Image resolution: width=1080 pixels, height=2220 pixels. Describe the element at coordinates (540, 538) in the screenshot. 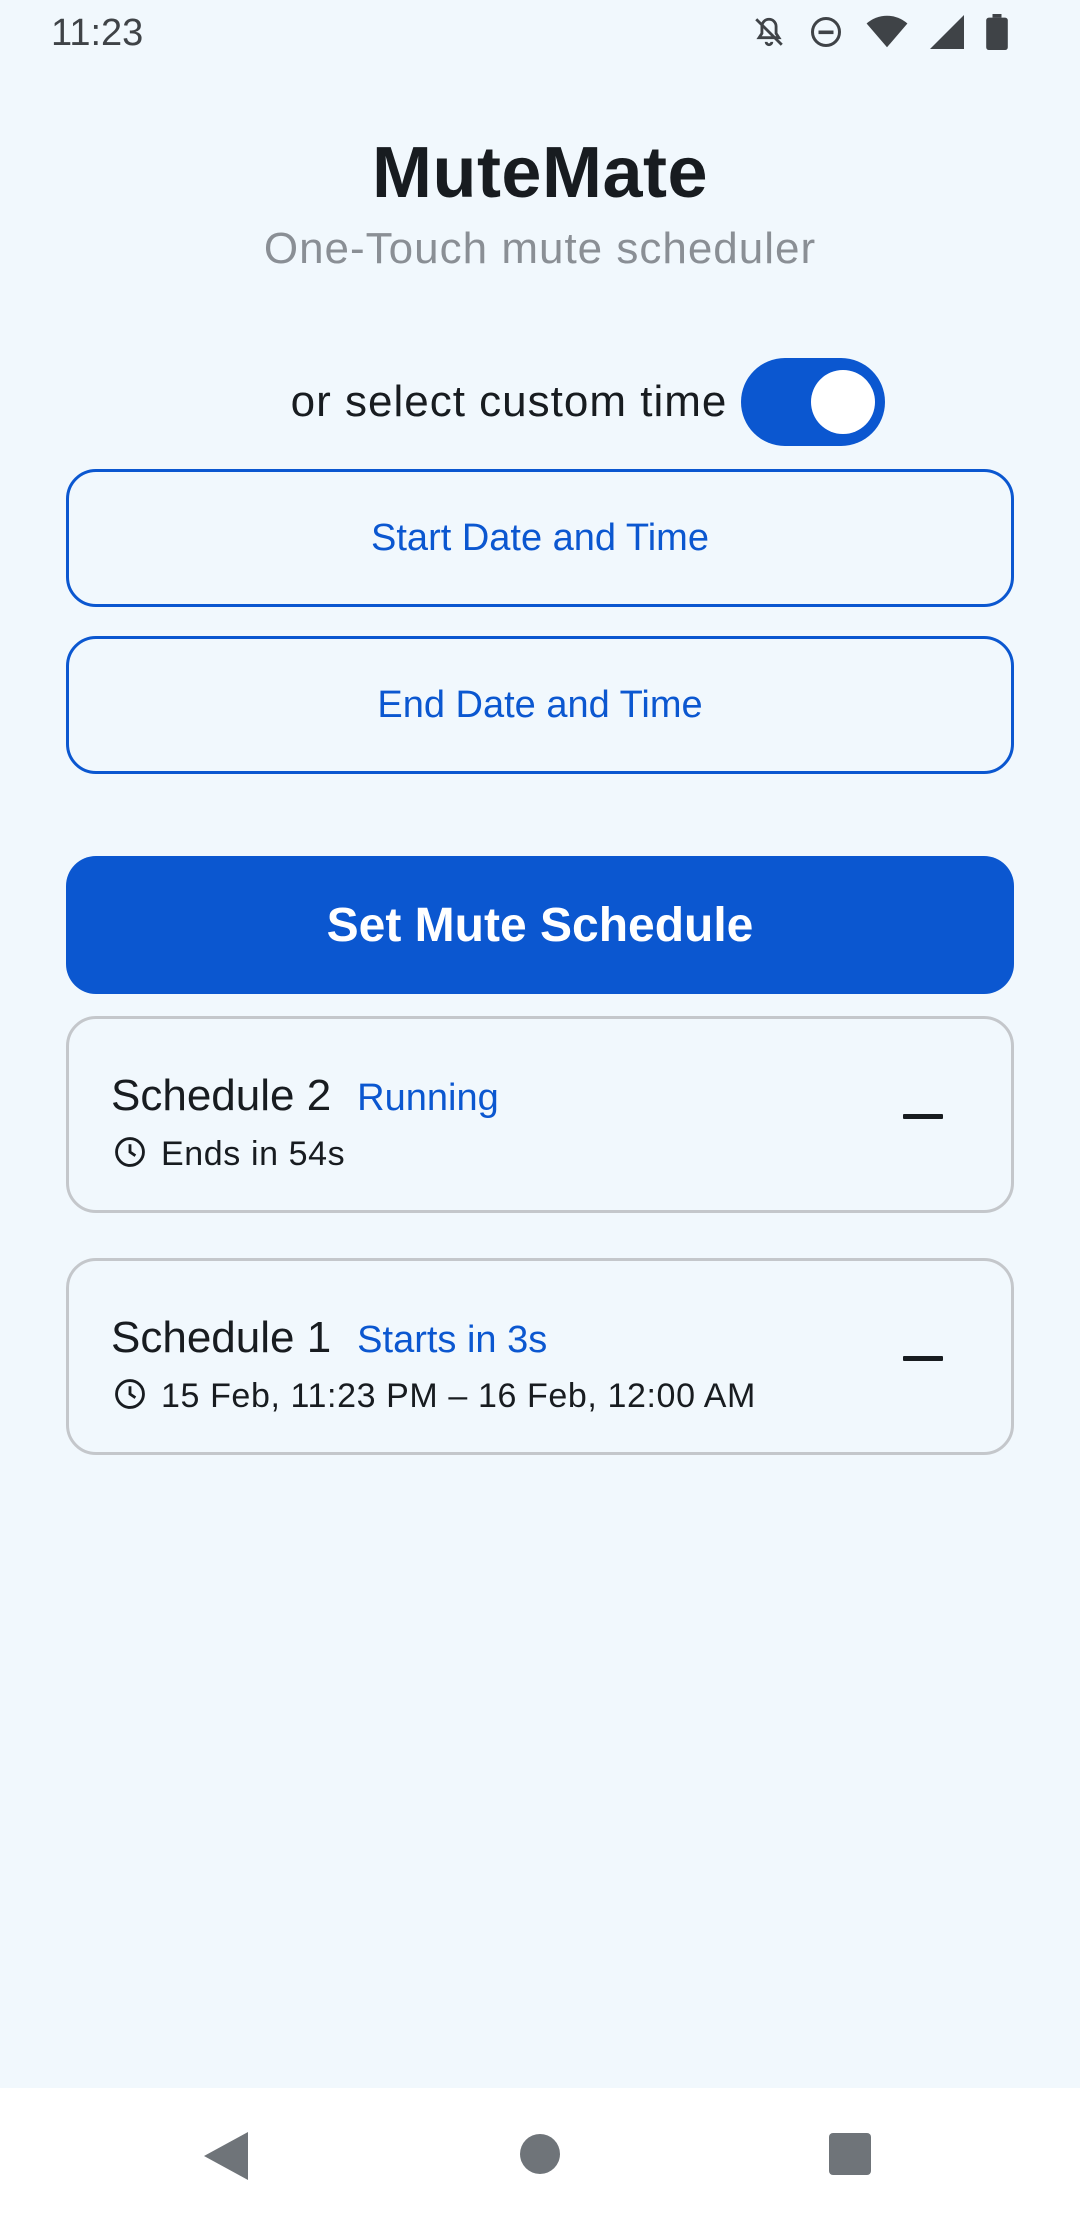

I see `start-date-time-button: Start Date and Time` at that location.